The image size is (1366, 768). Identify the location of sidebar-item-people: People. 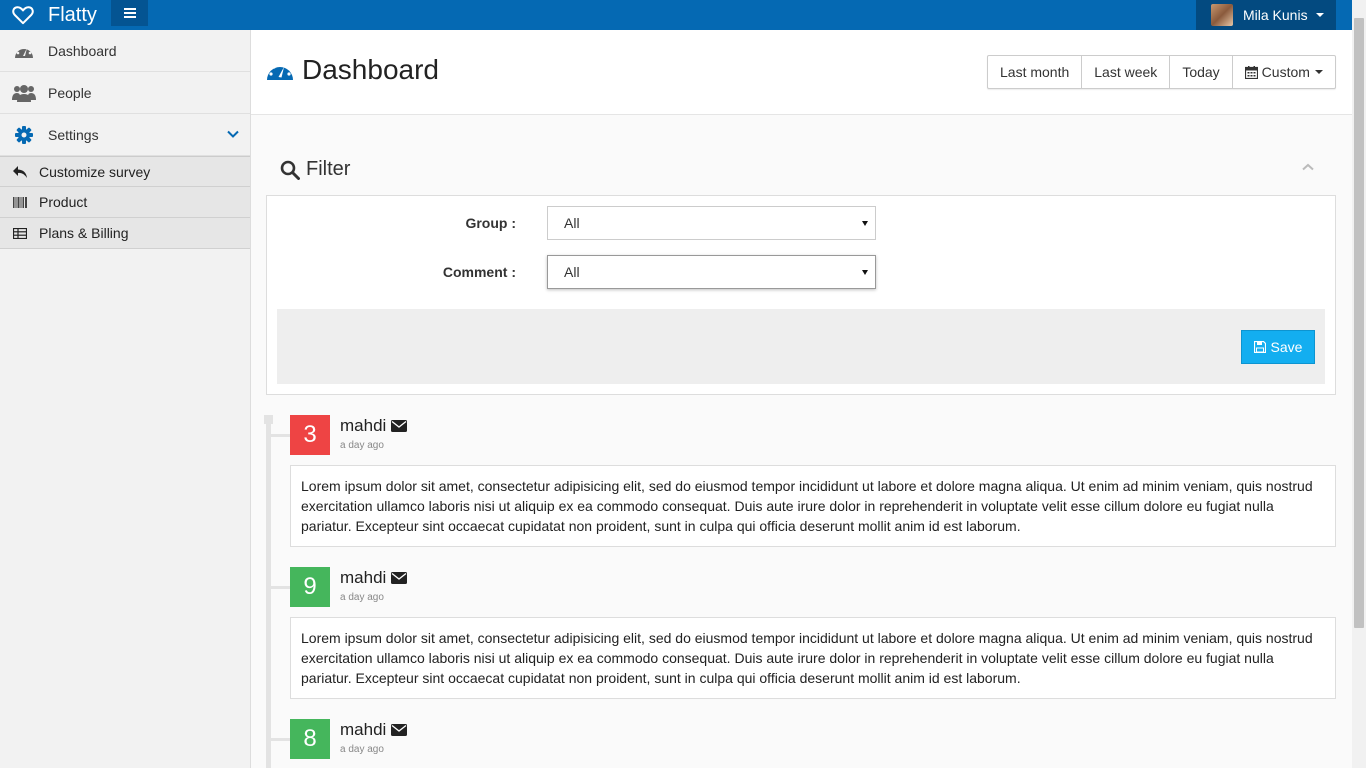
(125, 93).